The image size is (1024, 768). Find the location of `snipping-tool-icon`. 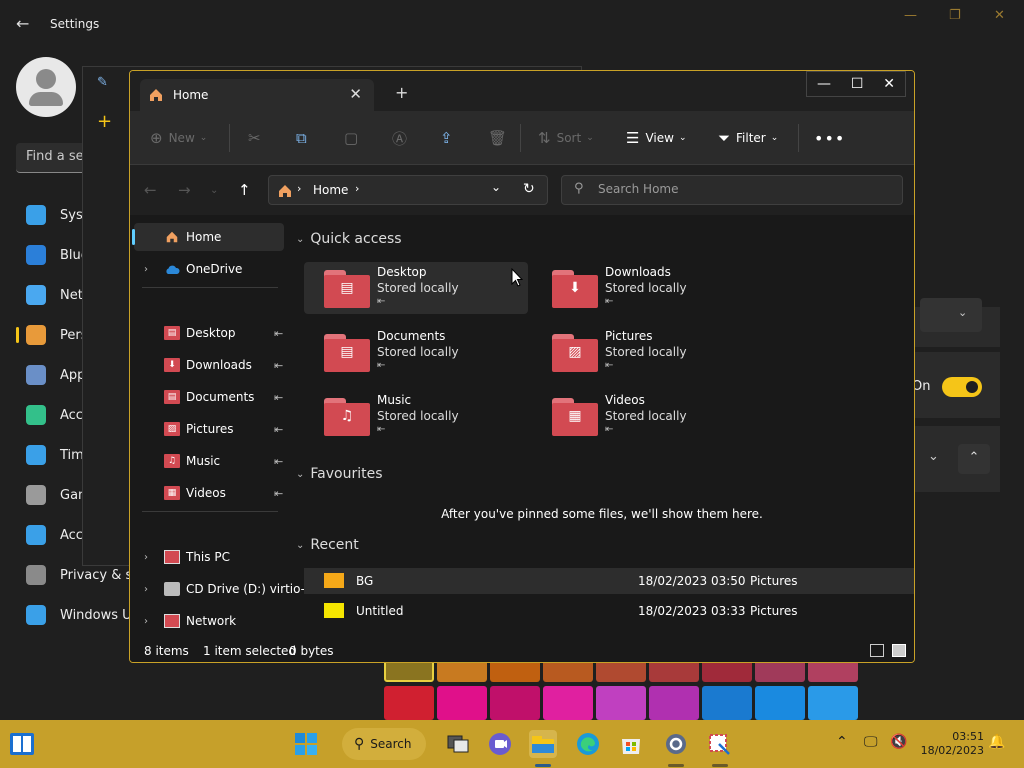

snipping-tool-icon is located at coordinates (719, 744).